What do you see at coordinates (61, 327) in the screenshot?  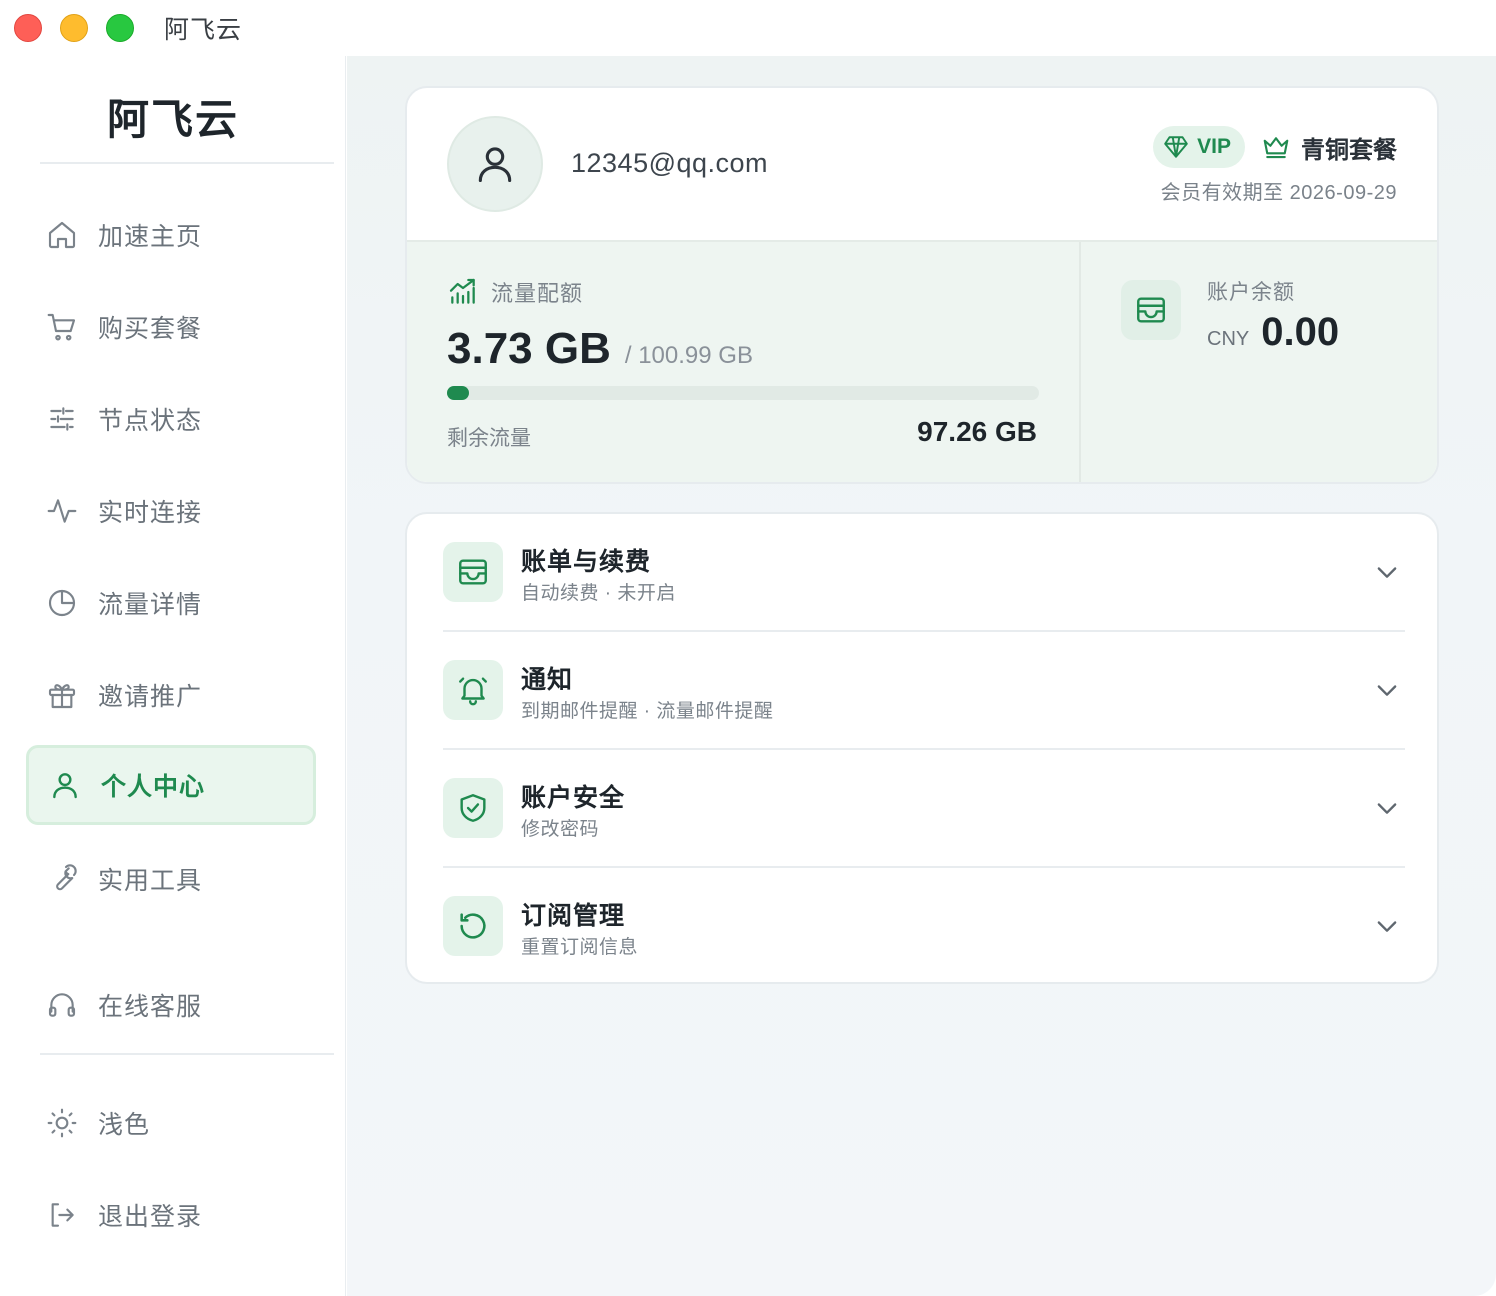 I see `cart-icon` at bounding box center [61, 327].